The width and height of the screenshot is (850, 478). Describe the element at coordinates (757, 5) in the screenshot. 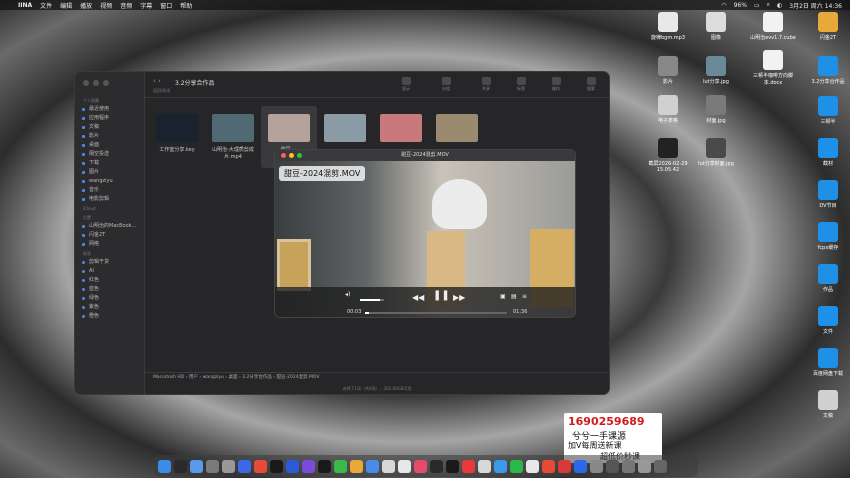

I see `battery-icon: ▭` at that location.